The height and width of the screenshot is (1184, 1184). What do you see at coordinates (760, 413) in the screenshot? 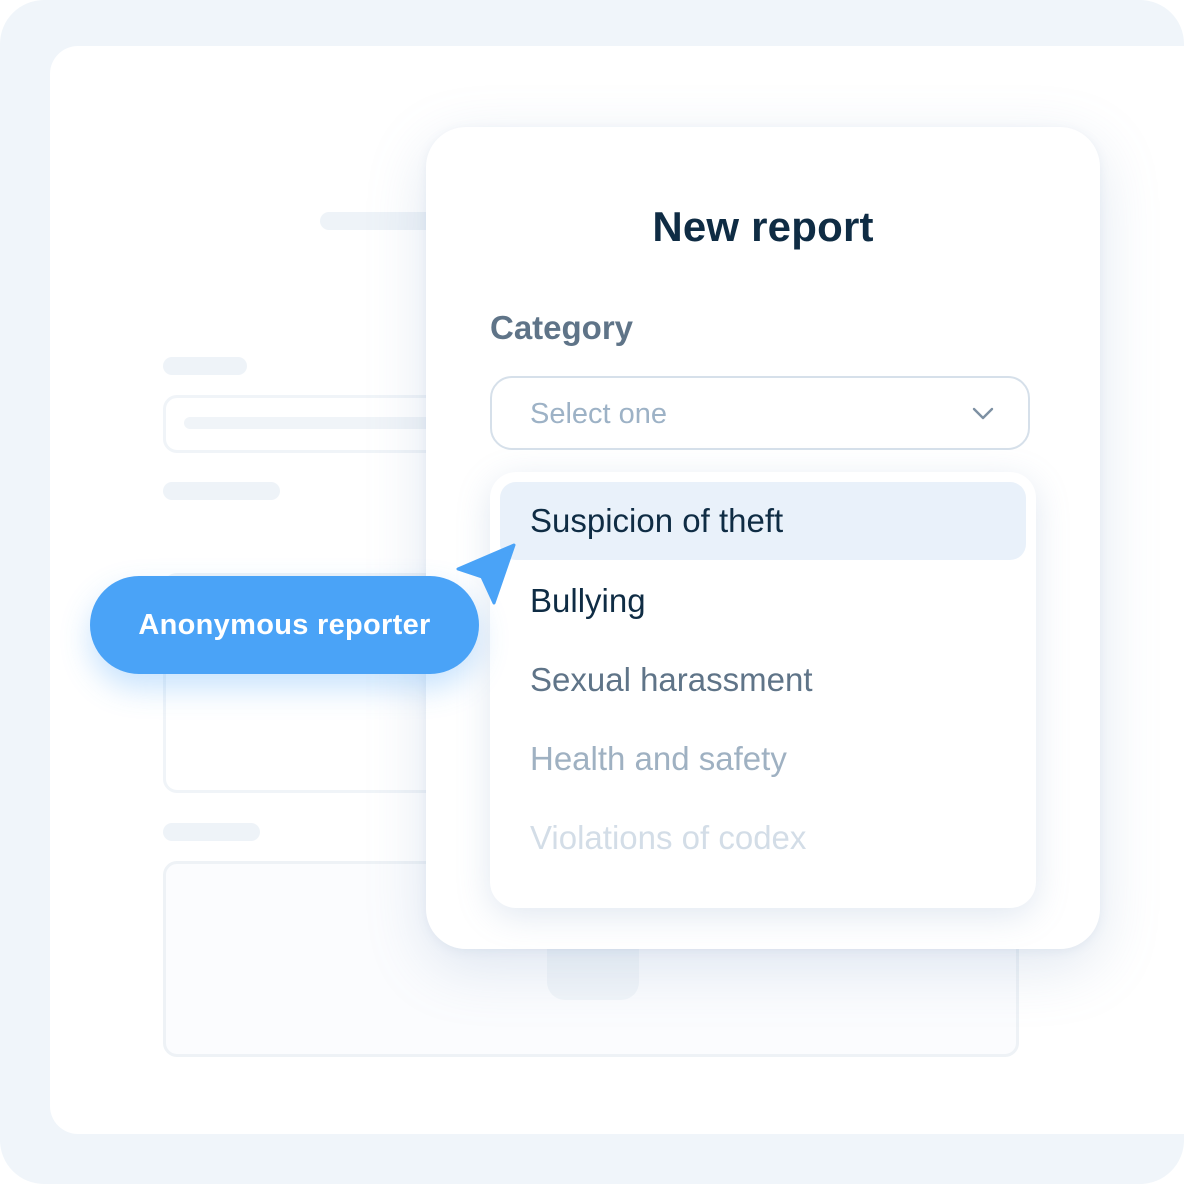
I see `category-select: Select one` at bounding box center [760, 413].